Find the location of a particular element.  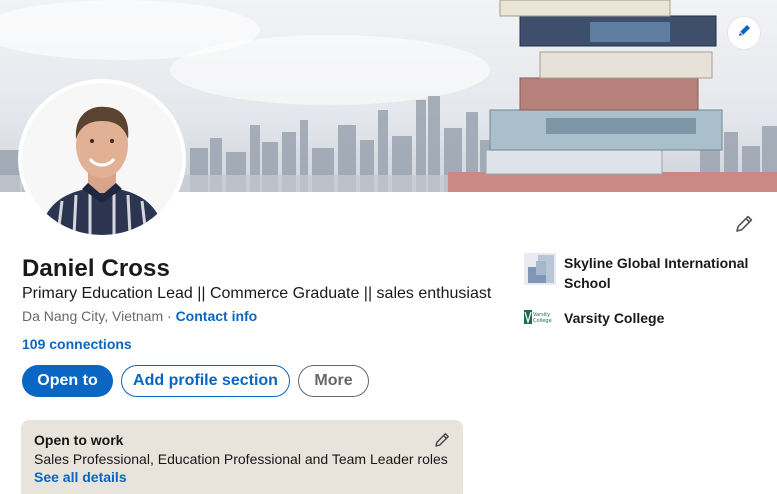

varsity-college-logo-icon: Varsity College is located at coordinates (540, 318).